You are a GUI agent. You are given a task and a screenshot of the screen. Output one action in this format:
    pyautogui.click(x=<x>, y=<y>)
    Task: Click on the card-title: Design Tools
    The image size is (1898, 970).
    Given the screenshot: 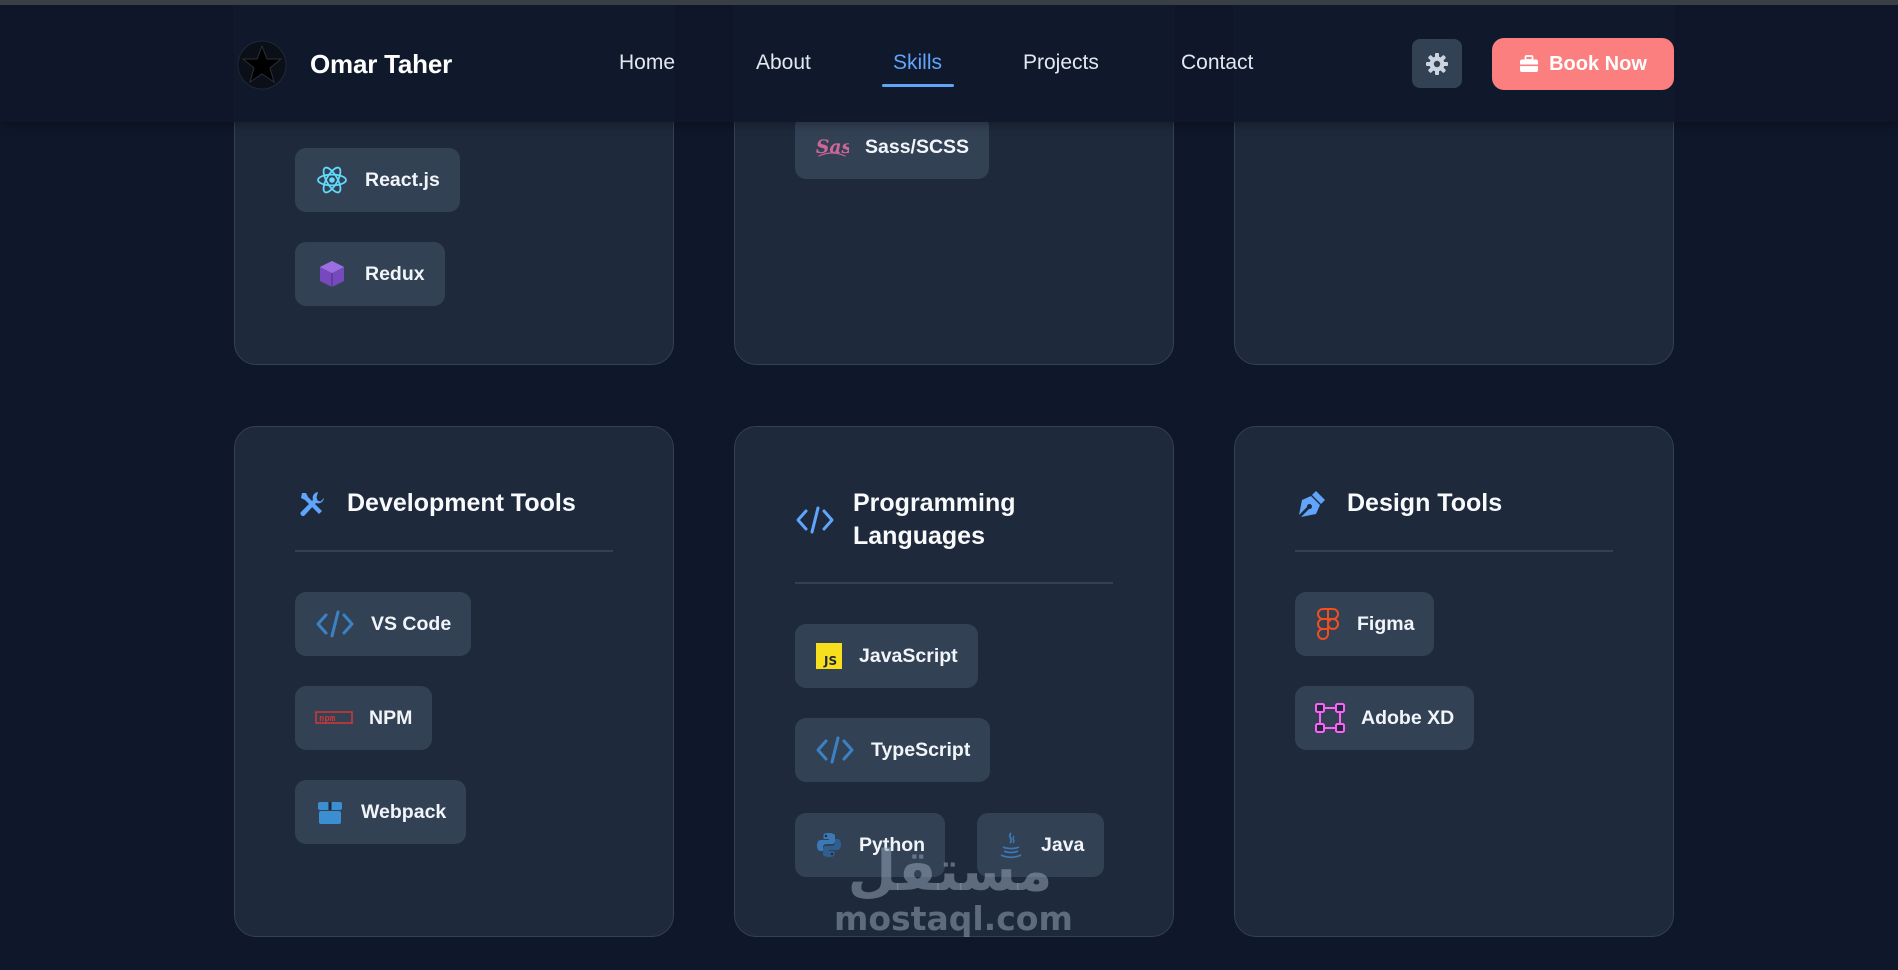 What is the action you would take?
    pyautogui.click(x=1398, y=504)
    